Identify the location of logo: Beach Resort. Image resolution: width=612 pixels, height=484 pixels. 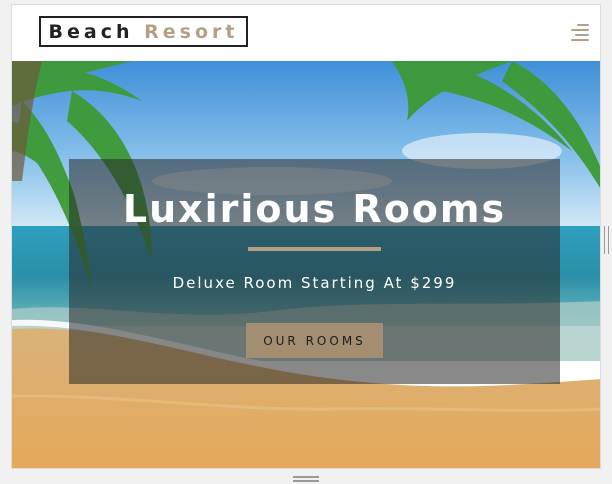
(143, 31).